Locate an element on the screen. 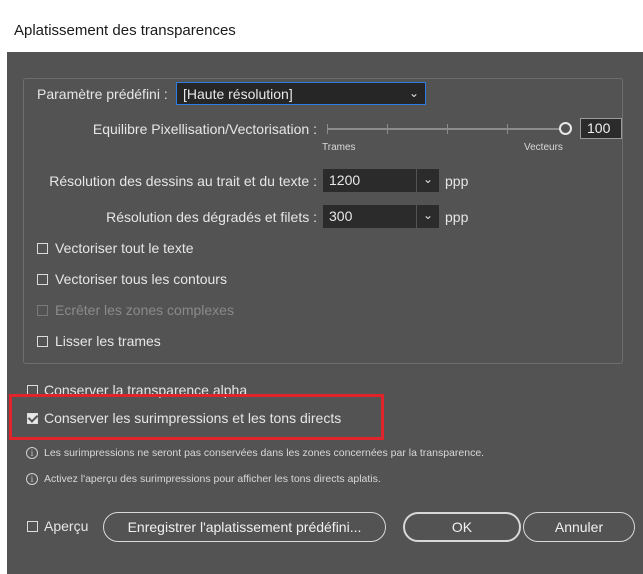  gradient-resolution-value: 300 is located at coordinates (341, 216).